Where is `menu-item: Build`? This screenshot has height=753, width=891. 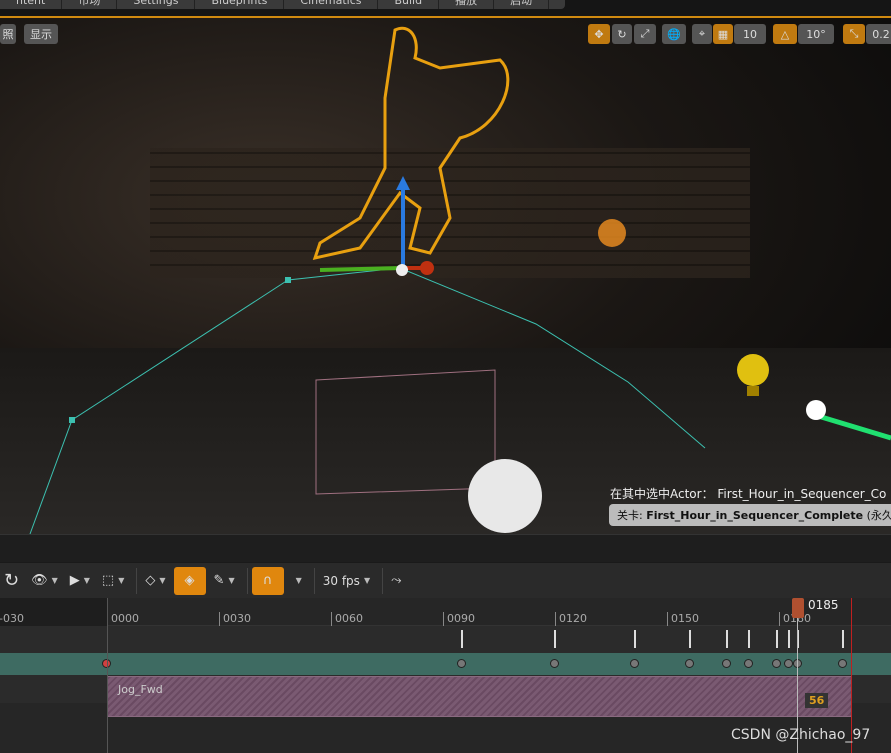 menu-item: Build is located at coordinates (409, 4).